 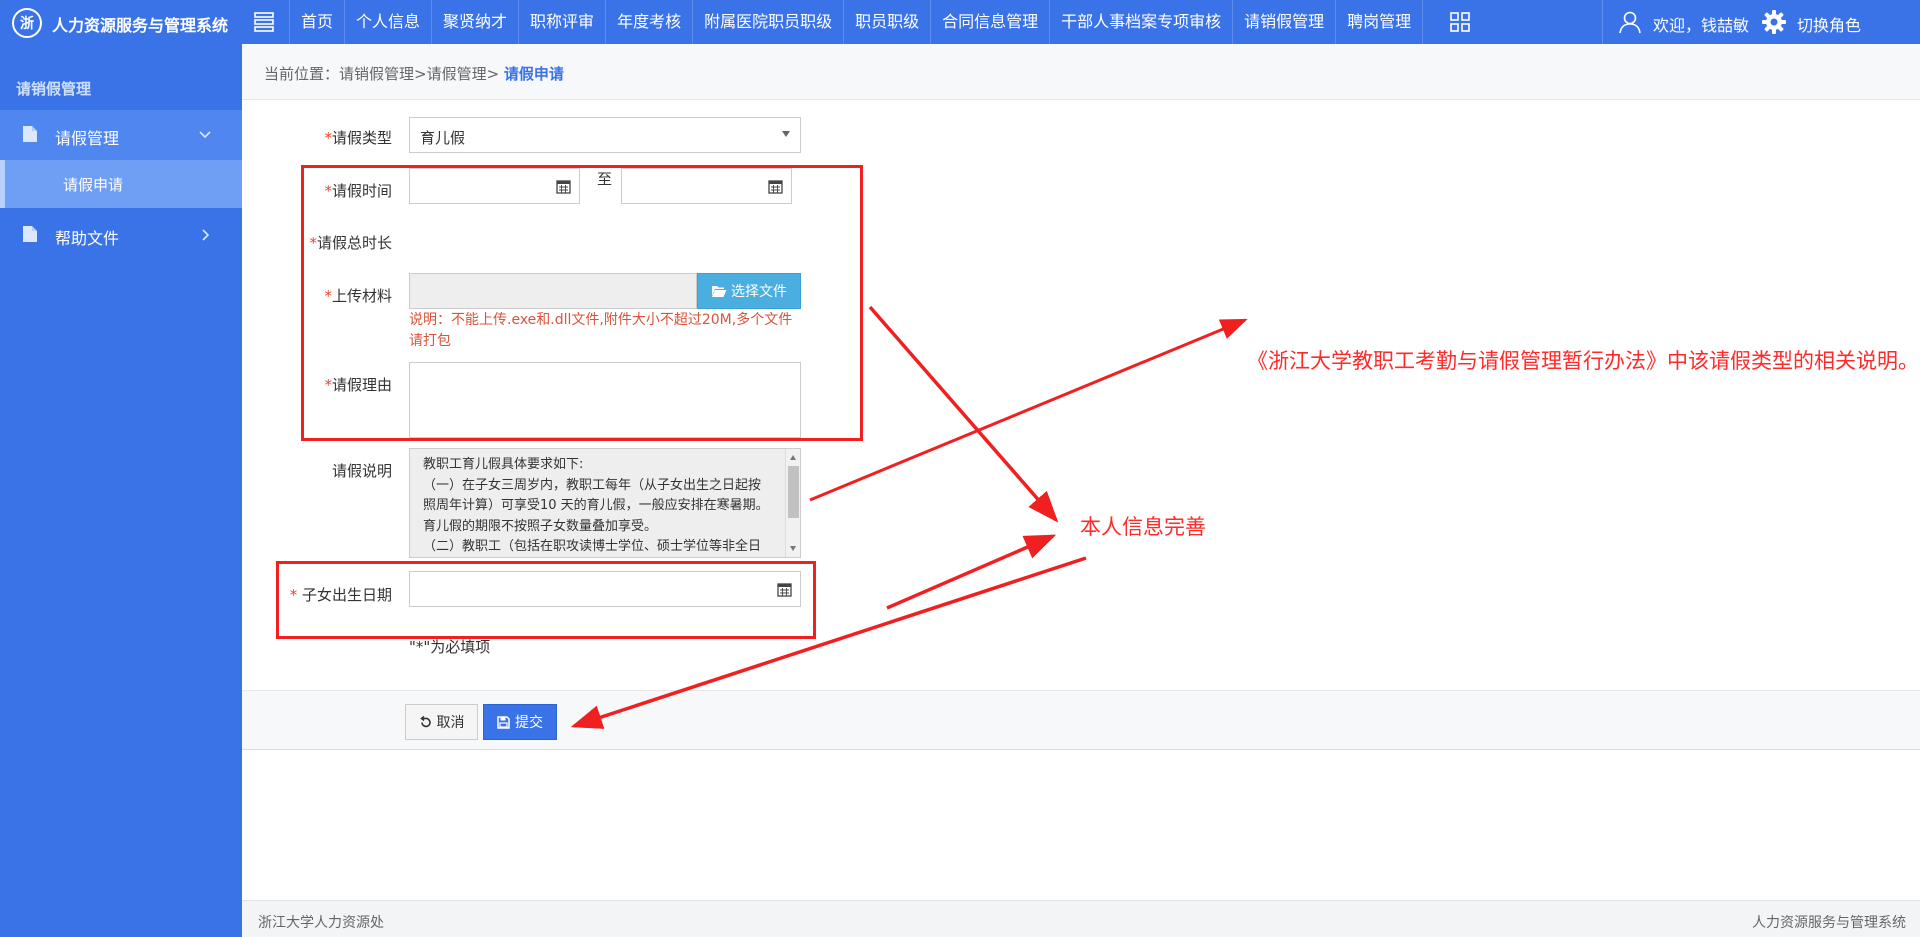 I want to click on university-logo: 浙, so click(x=27, y=23).